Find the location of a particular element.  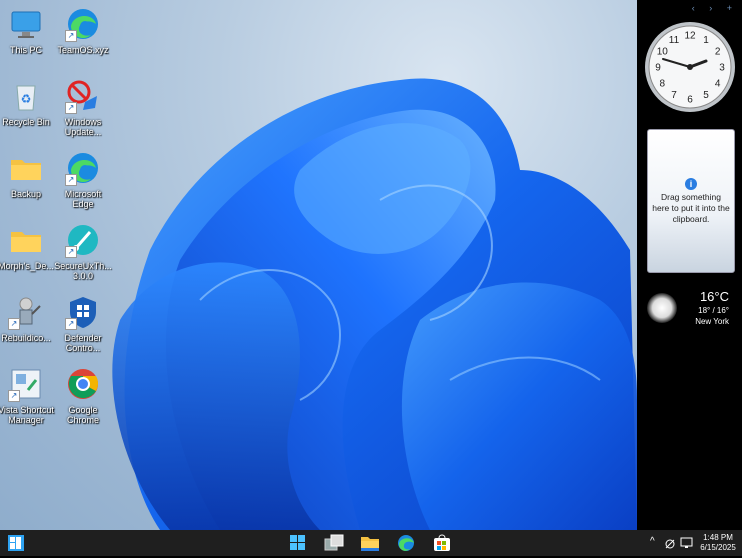

icon-label: Vista Shortcut Manager is located at coordinates (27, 415).